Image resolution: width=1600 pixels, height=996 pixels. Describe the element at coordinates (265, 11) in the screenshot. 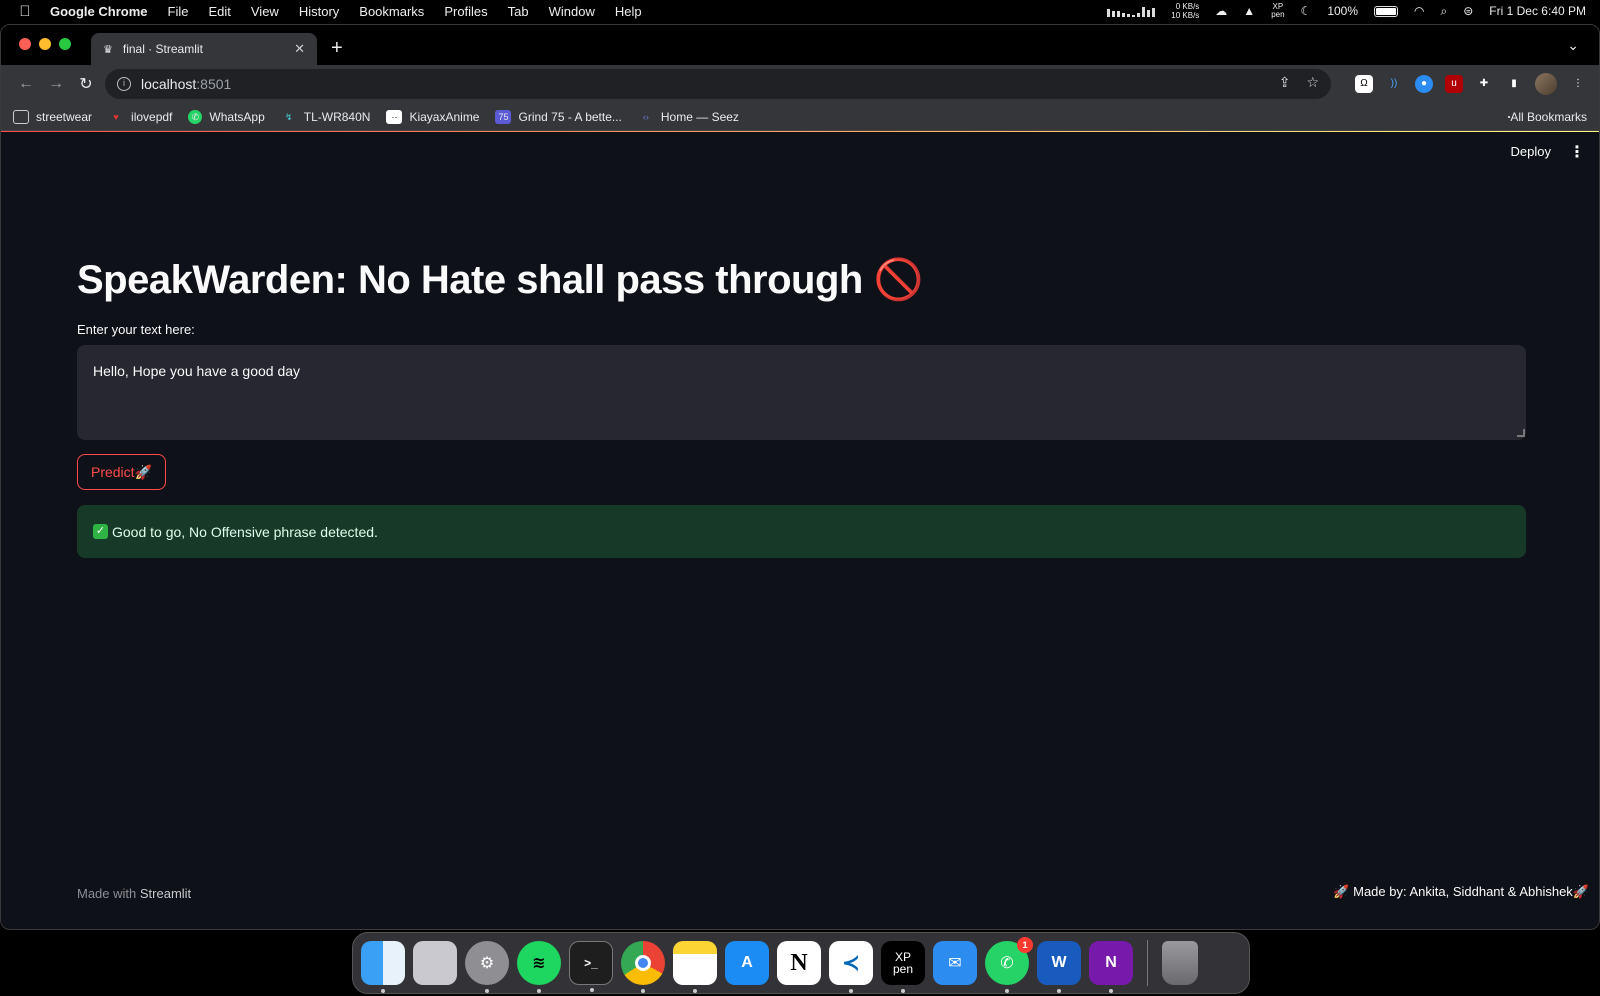

I see `menu-view: View` at that location.